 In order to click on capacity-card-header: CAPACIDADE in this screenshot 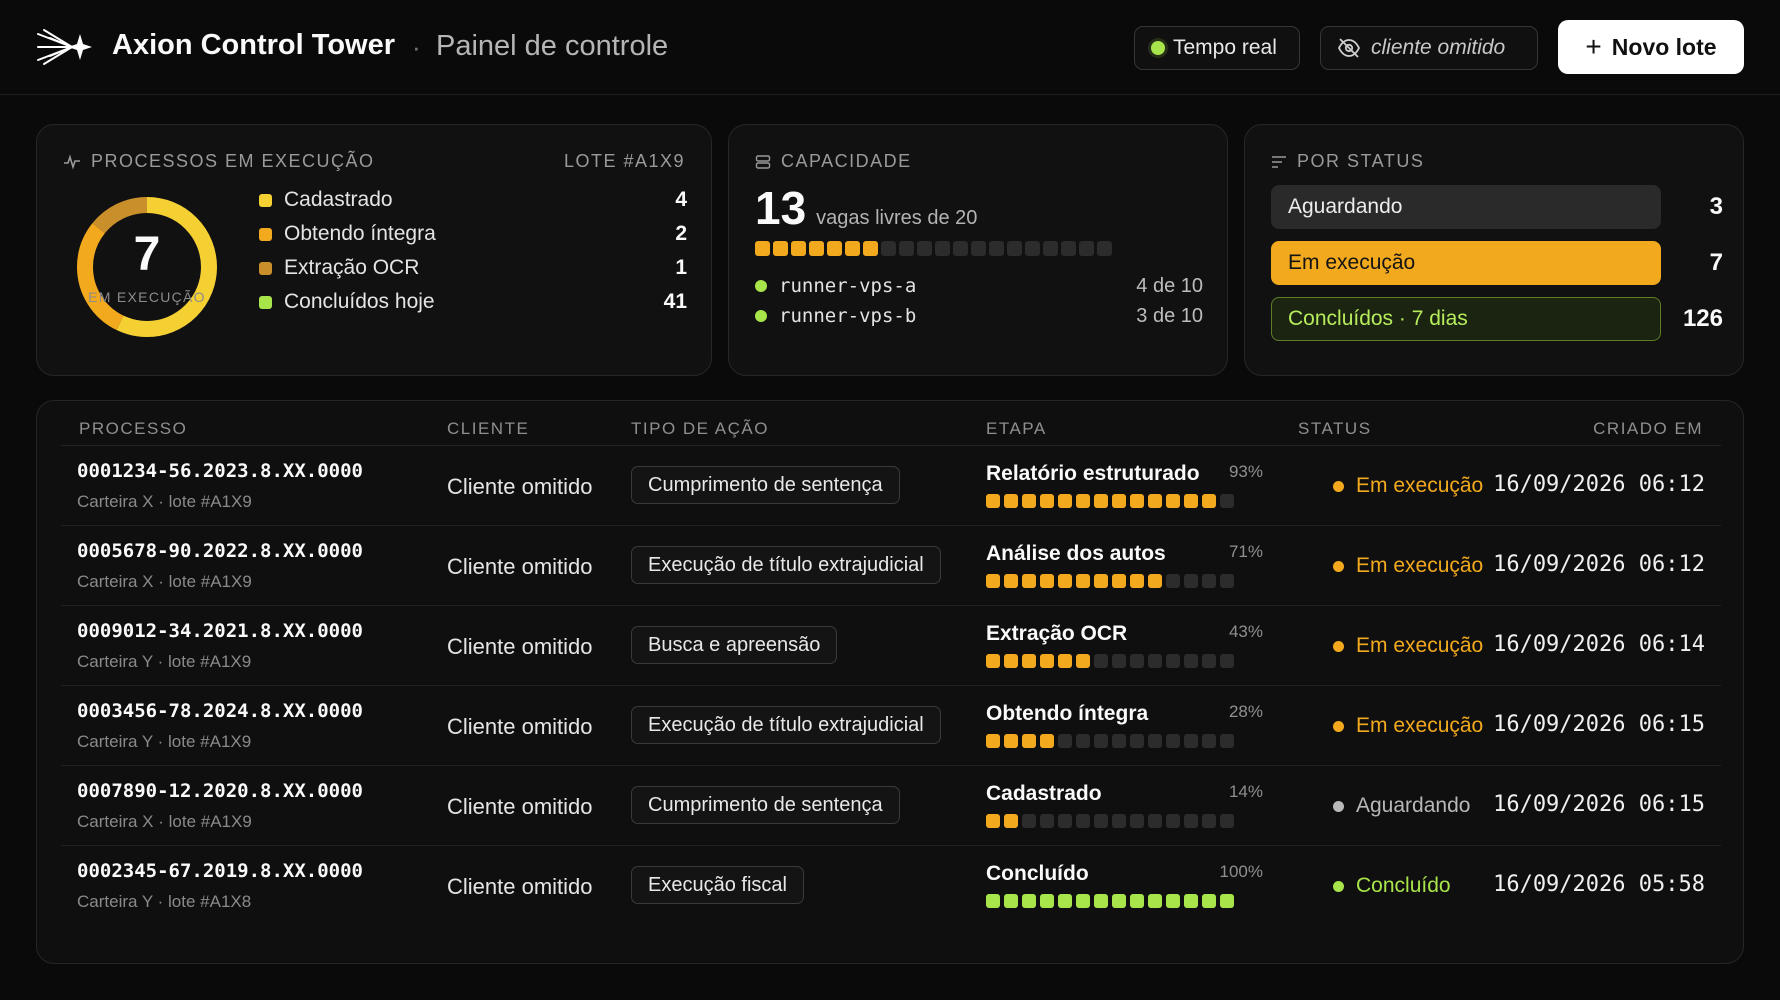, I will do `click(833, 161)`.